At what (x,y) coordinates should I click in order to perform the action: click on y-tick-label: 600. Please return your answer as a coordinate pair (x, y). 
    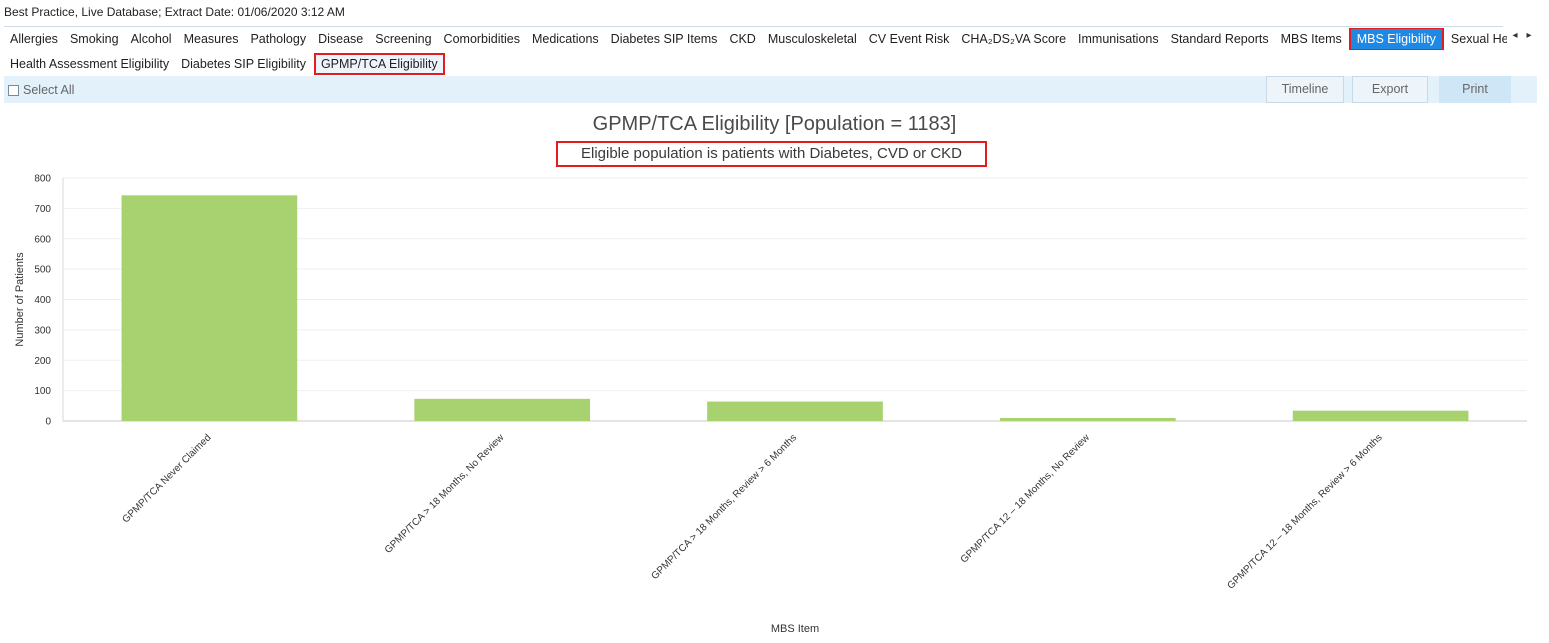
    Looking at the image, I should click on (42, 239).